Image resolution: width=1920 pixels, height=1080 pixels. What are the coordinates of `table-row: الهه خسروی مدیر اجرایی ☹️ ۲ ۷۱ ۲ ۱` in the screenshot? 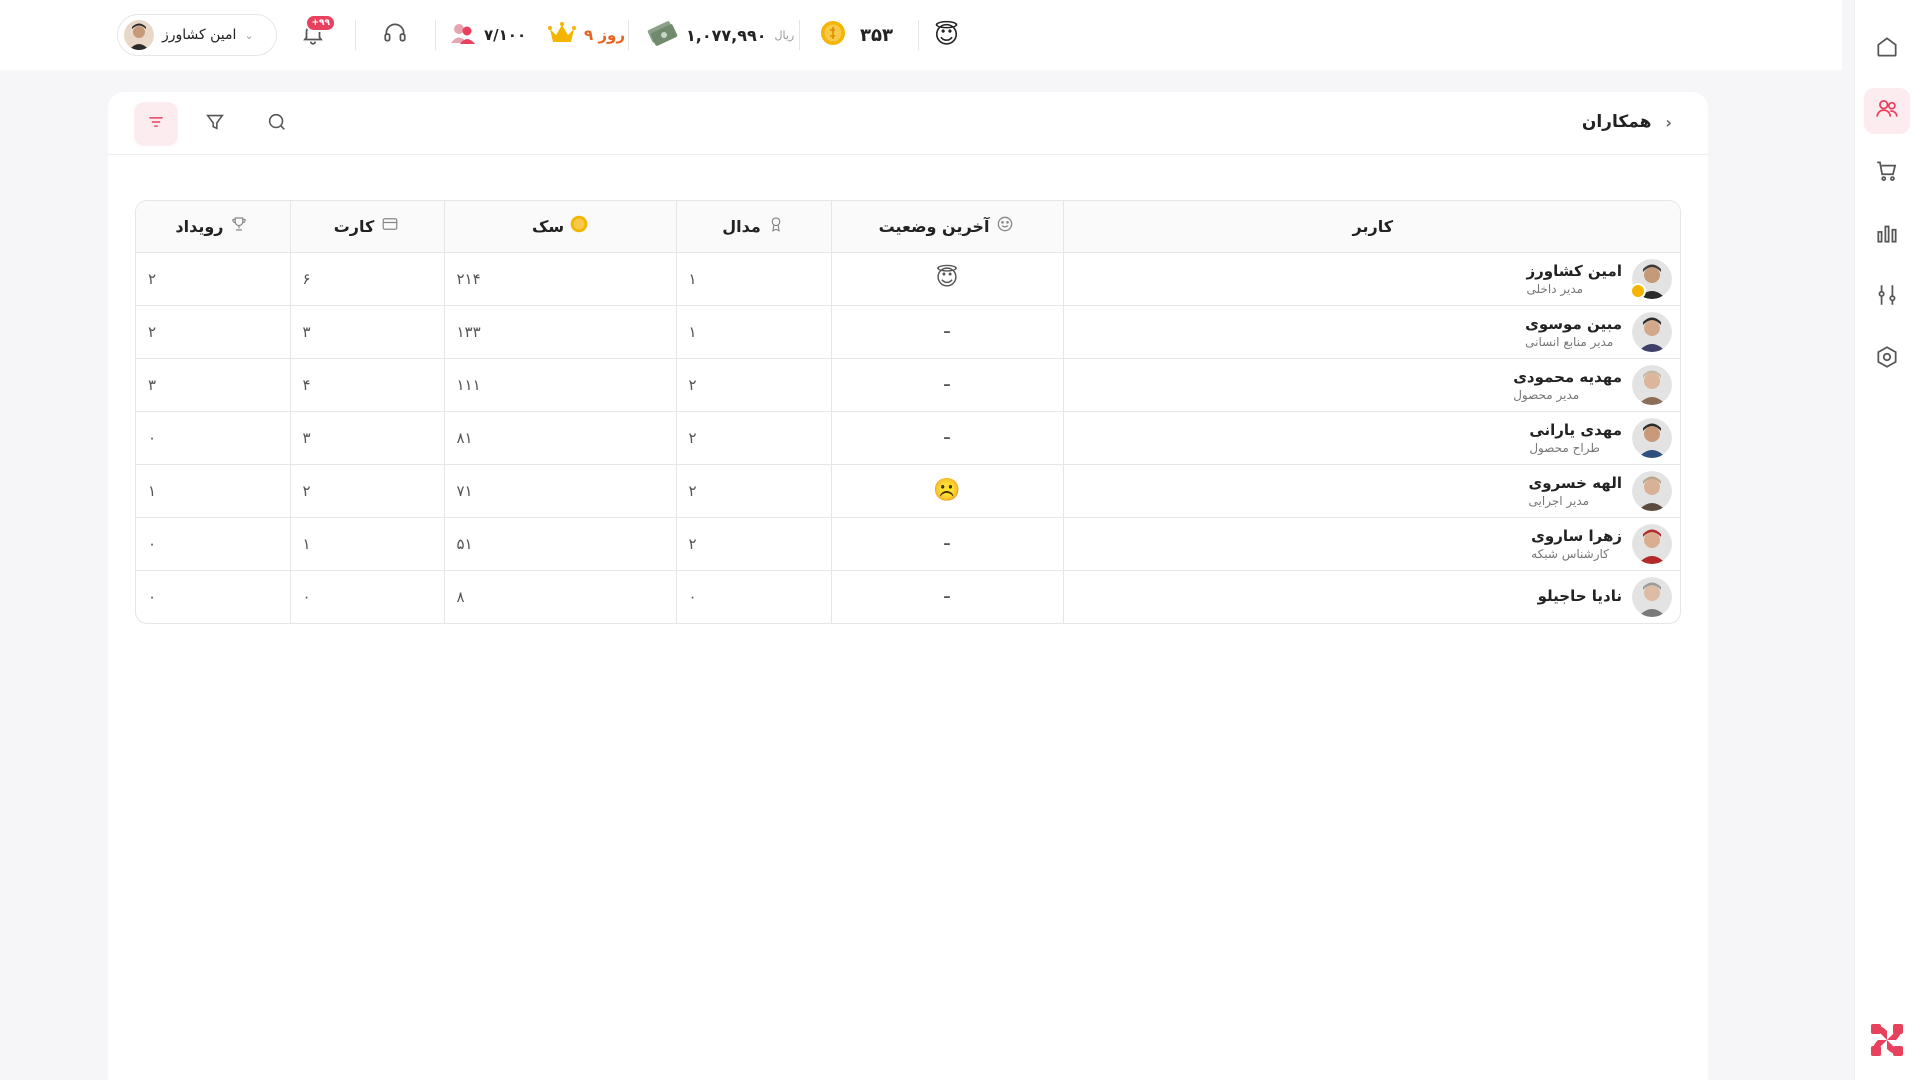 It's located at (908, 491).